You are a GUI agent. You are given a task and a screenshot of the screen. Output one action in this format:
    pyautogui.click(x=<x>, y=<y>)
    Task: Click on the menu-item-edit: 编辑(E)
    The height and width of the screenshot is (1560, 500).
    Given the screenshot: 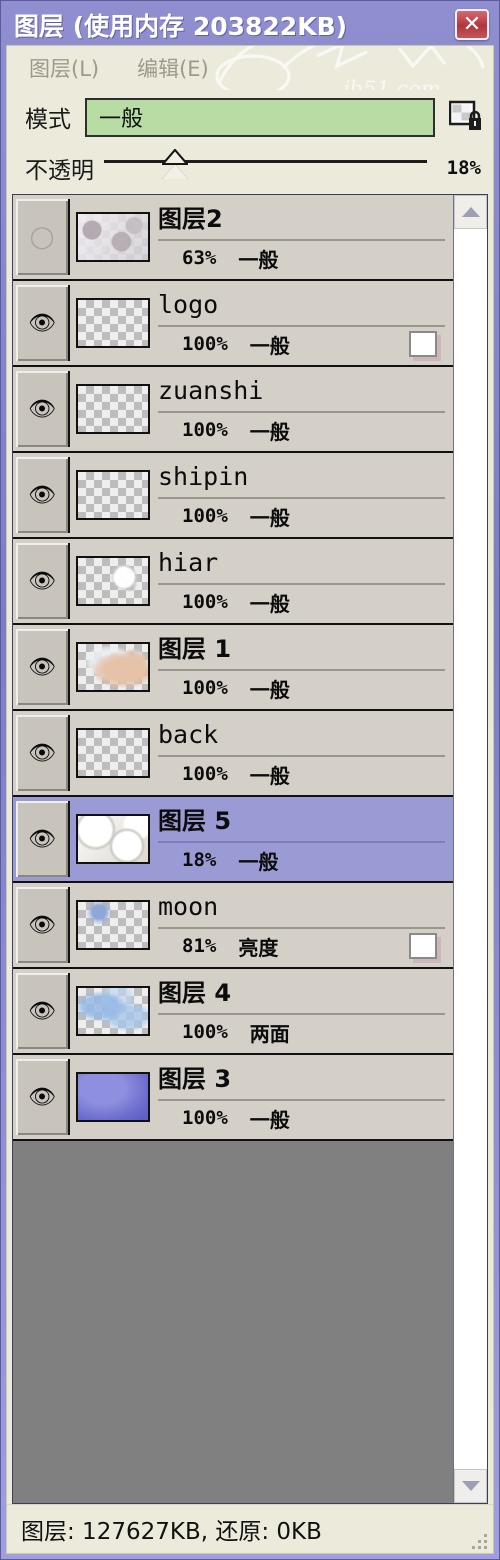 What is the action you would take?
    pyautogui.click(x=173, y=68)
    